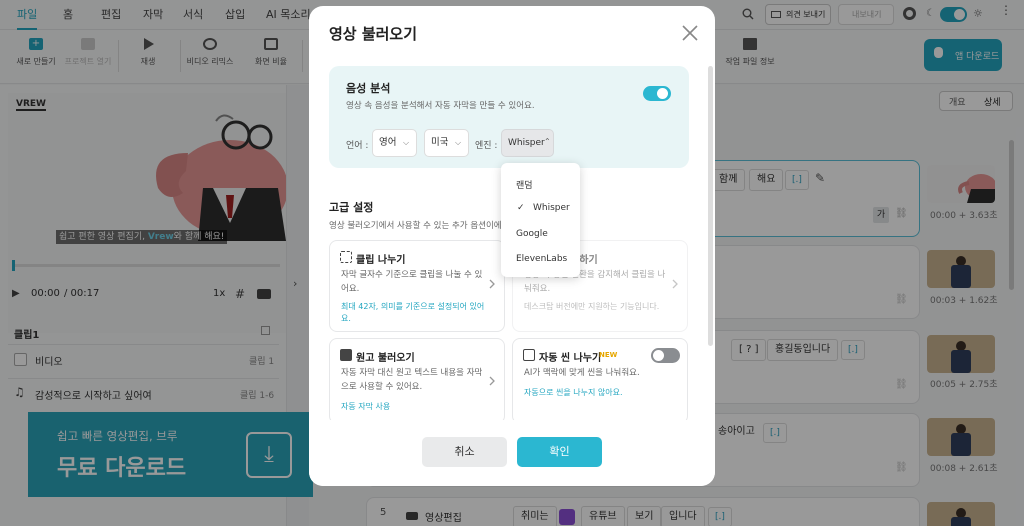  Describe the element at coordinates (421, 226) in the screenshot. I see `advanced-desc: 영상 불러오기에서 사용할 수 있는 추가 옵션이에요.` at that location.